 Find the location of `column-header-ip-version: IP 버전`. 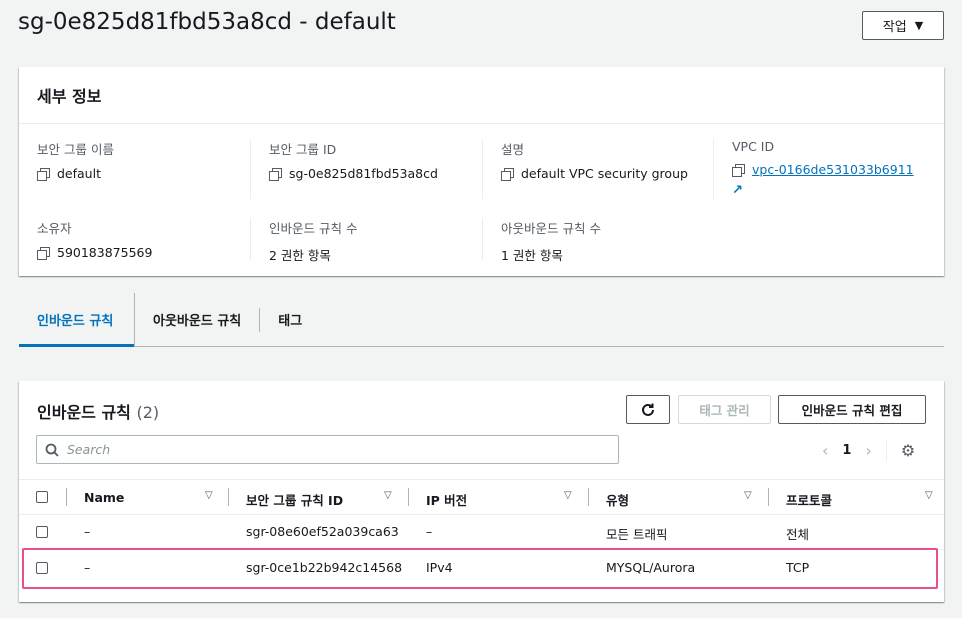

column-header-ip-version: IP 버전 is located at coordinates (446, 499).